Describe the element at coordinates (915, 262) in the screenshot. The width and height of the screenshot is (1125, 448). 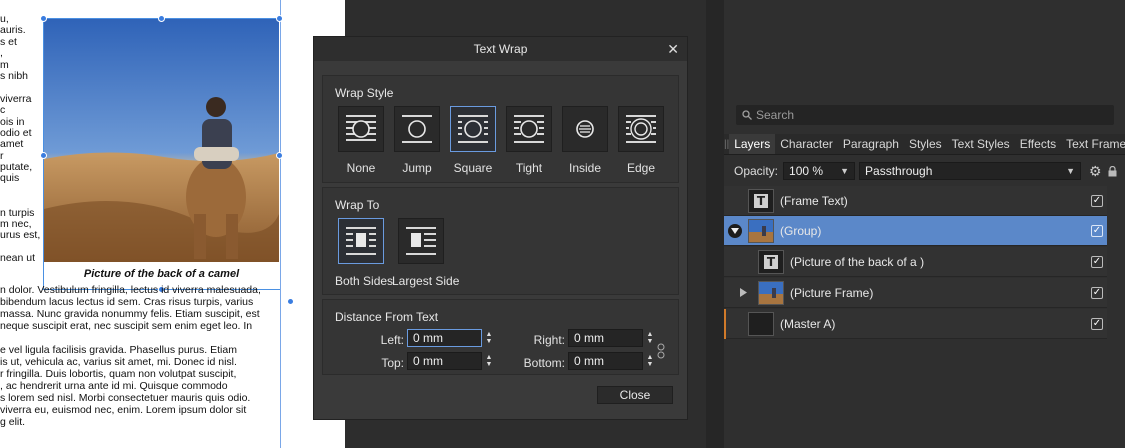
I see `layer-row: T (Picture of the back of a ) ✓` at that location.